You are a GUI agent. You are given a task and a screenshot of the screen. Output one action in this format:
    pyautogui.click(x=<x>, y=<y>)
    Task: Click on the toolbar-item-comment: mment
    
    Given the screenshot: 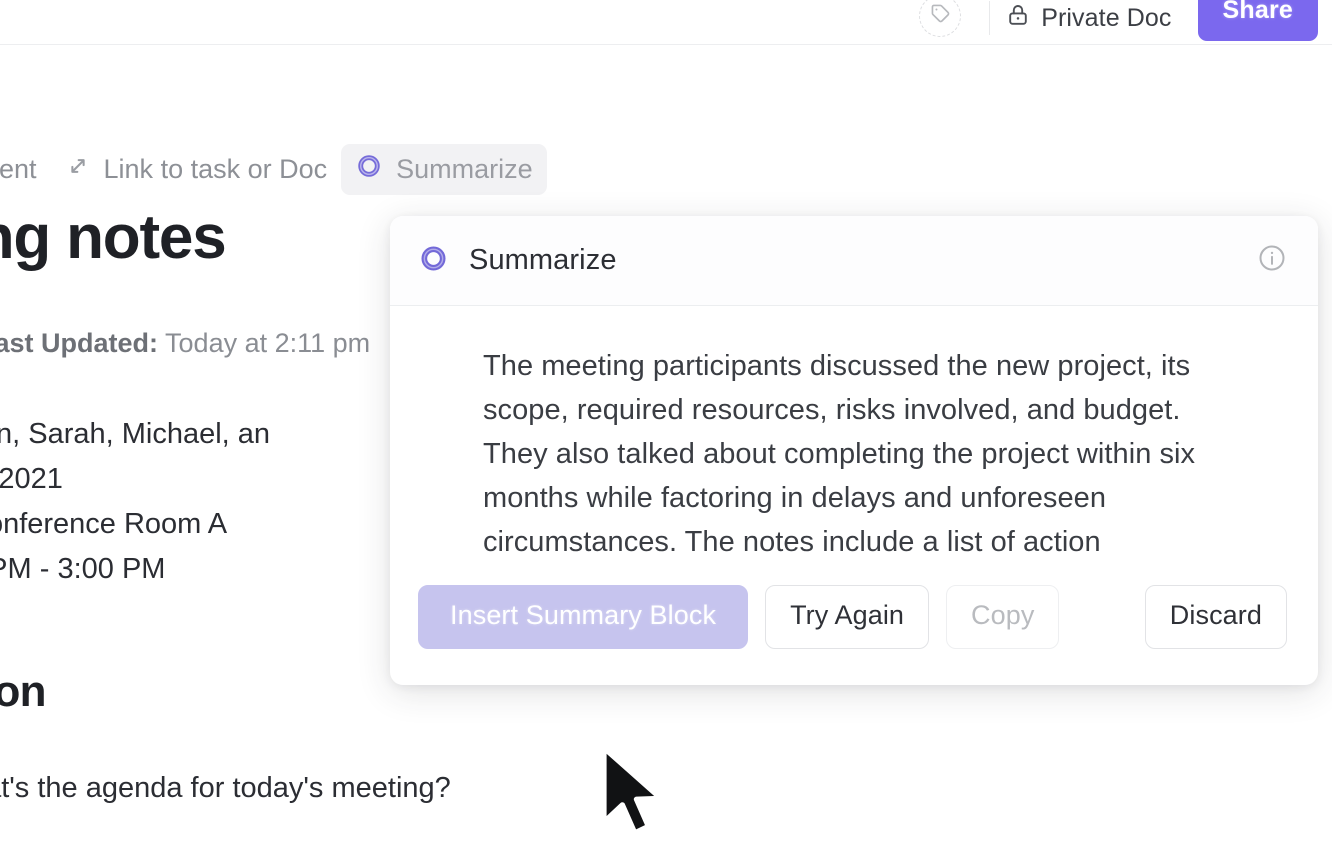 What is the action you would take?
    pyautogui.click(x=25, y=169)
    